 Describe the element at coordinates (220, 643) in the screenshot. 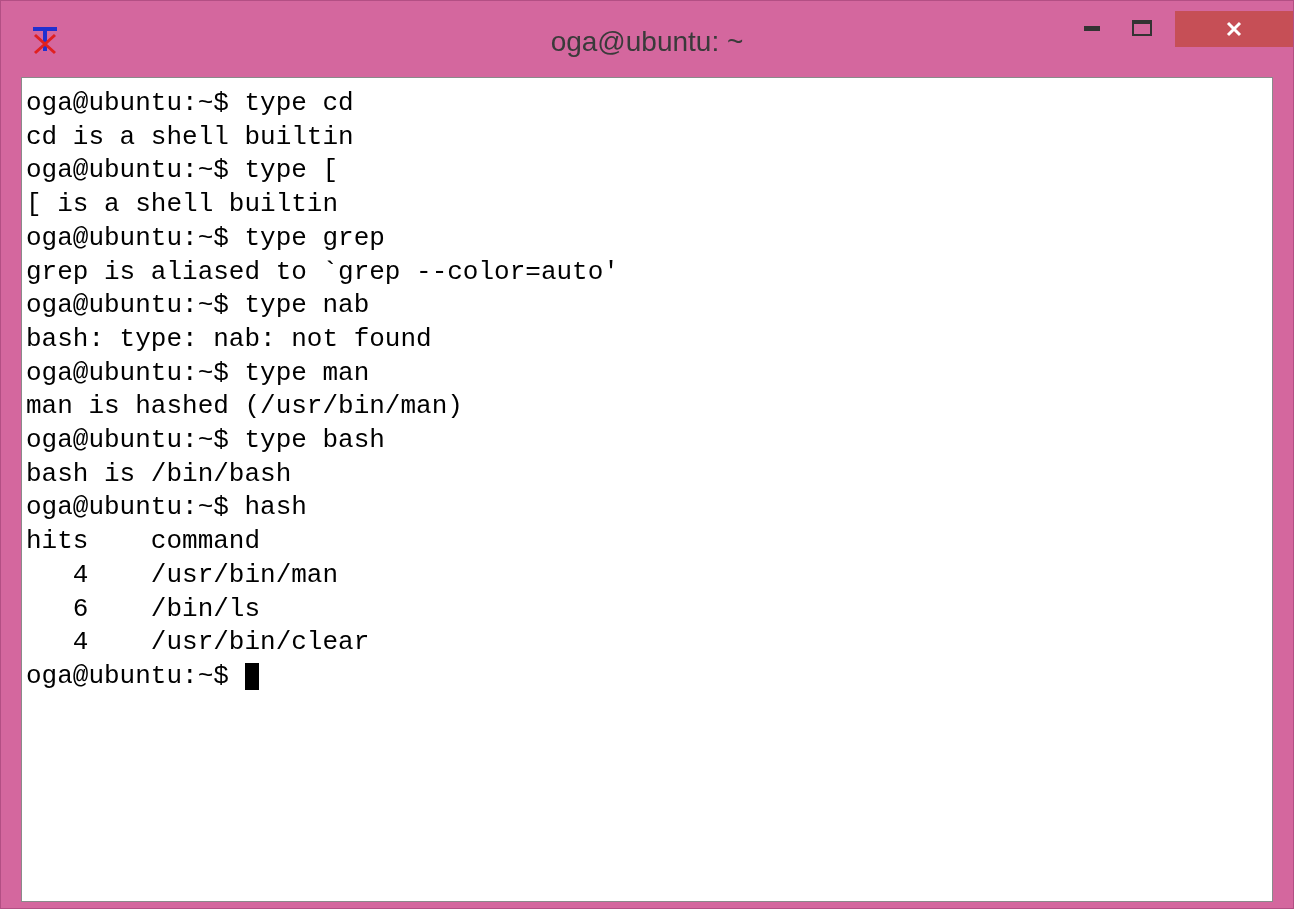

I see `terminal-line: 4 /usr/bin/clear` at that location.